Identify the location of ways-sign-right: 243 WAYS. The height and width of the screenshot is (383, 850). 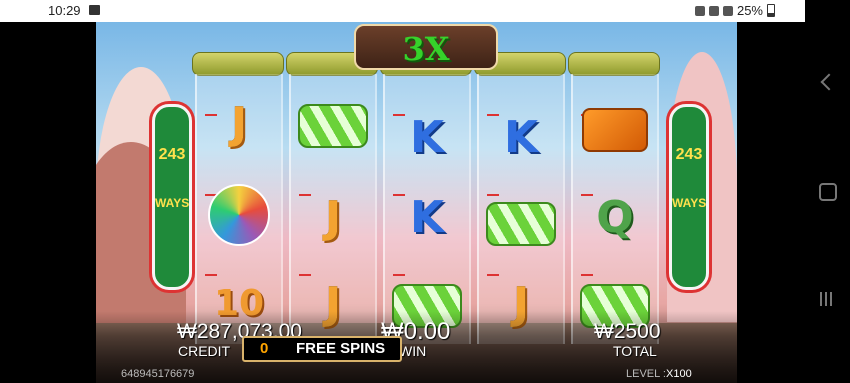
(689, 197).